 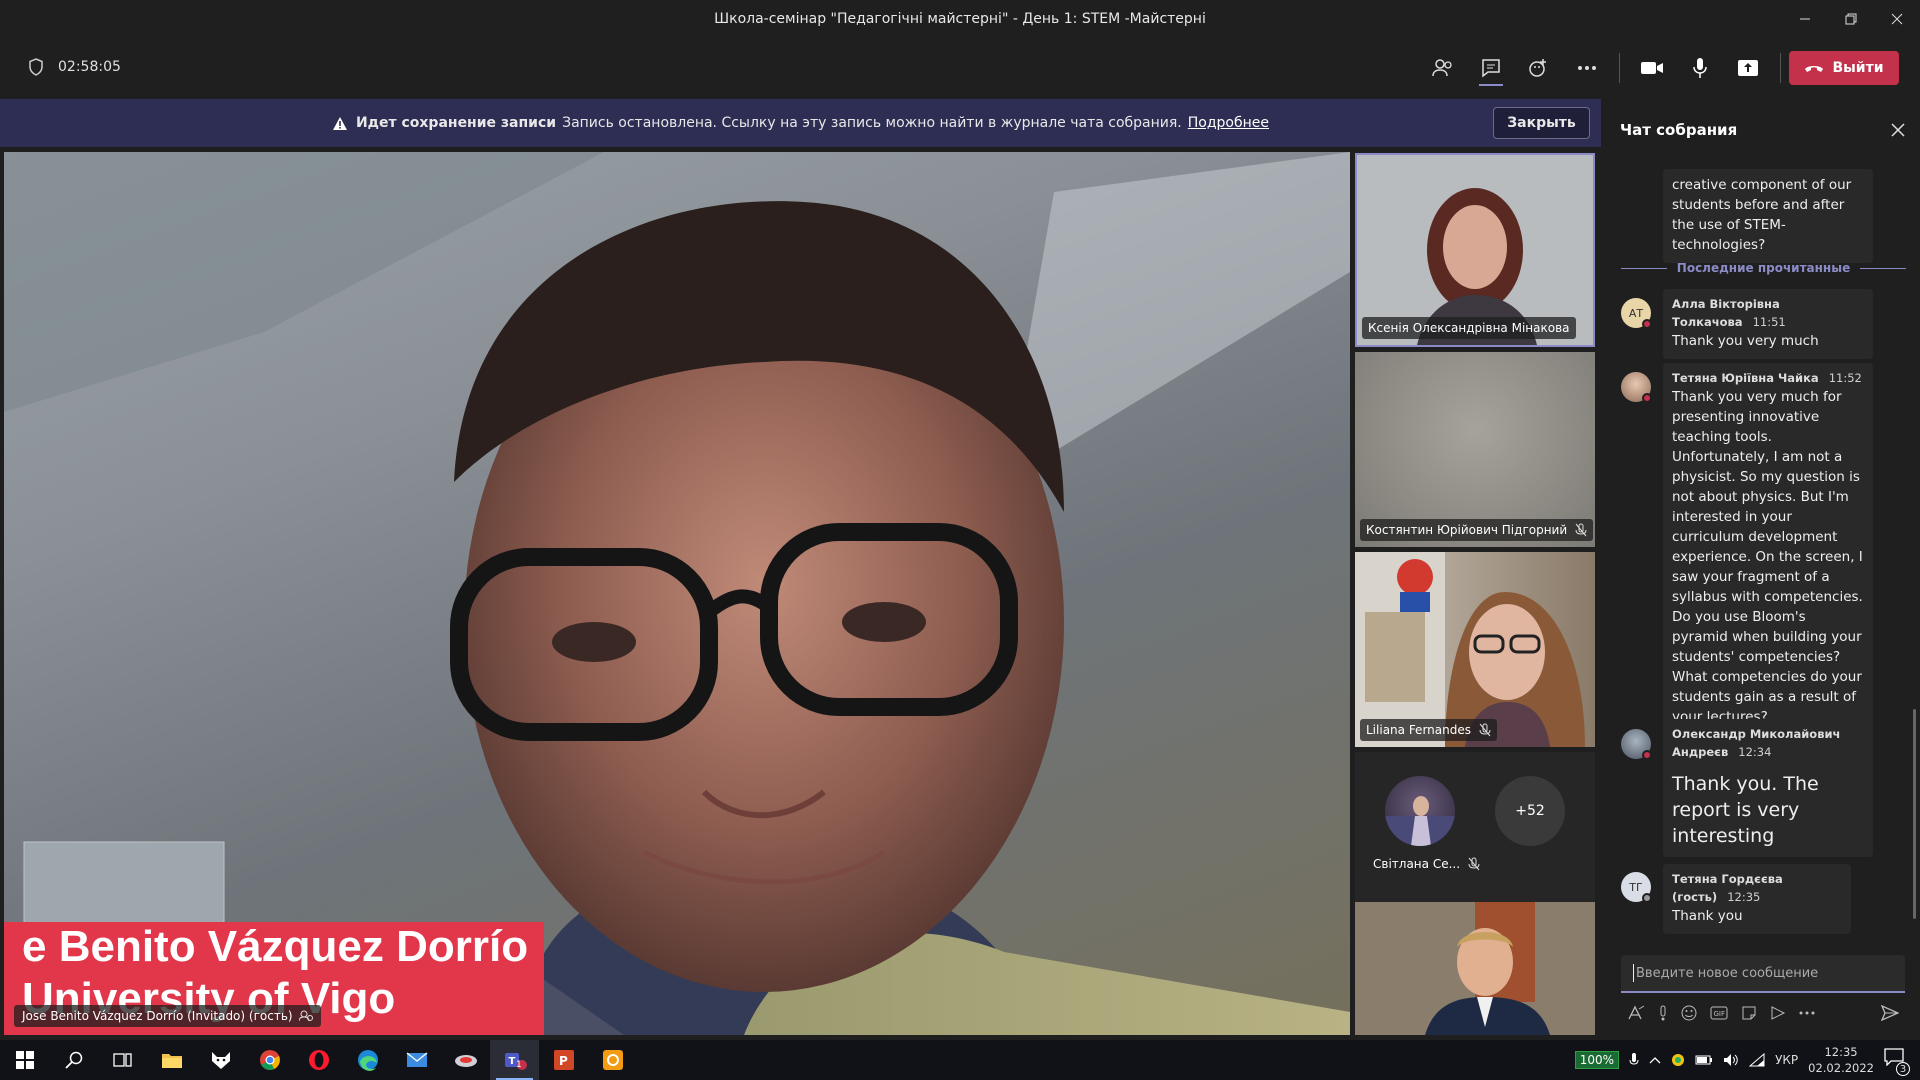 I want to click on lower-third-name: e Benito Vázquez Dorrío, so click(x=275, y=946).